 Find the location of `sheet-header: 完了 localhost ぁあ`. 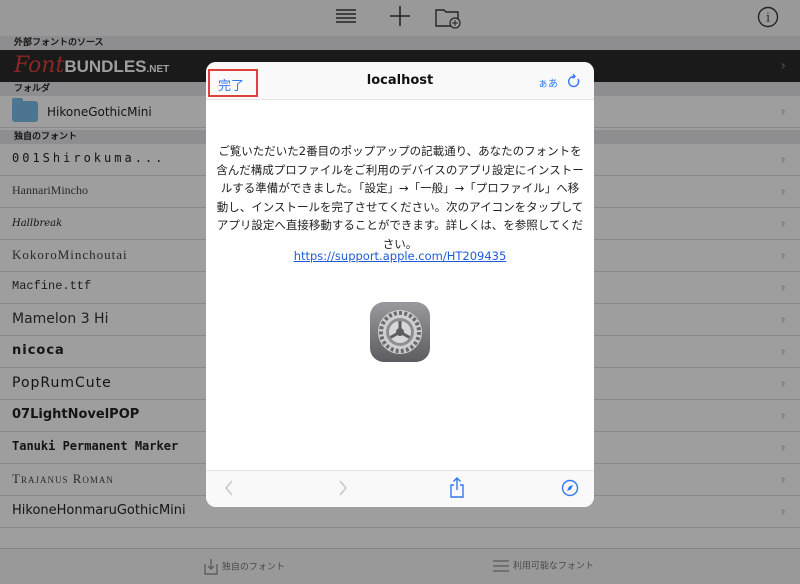

sheet-header: 完了 localhost ぁあ is located at coordinates (400, 81).